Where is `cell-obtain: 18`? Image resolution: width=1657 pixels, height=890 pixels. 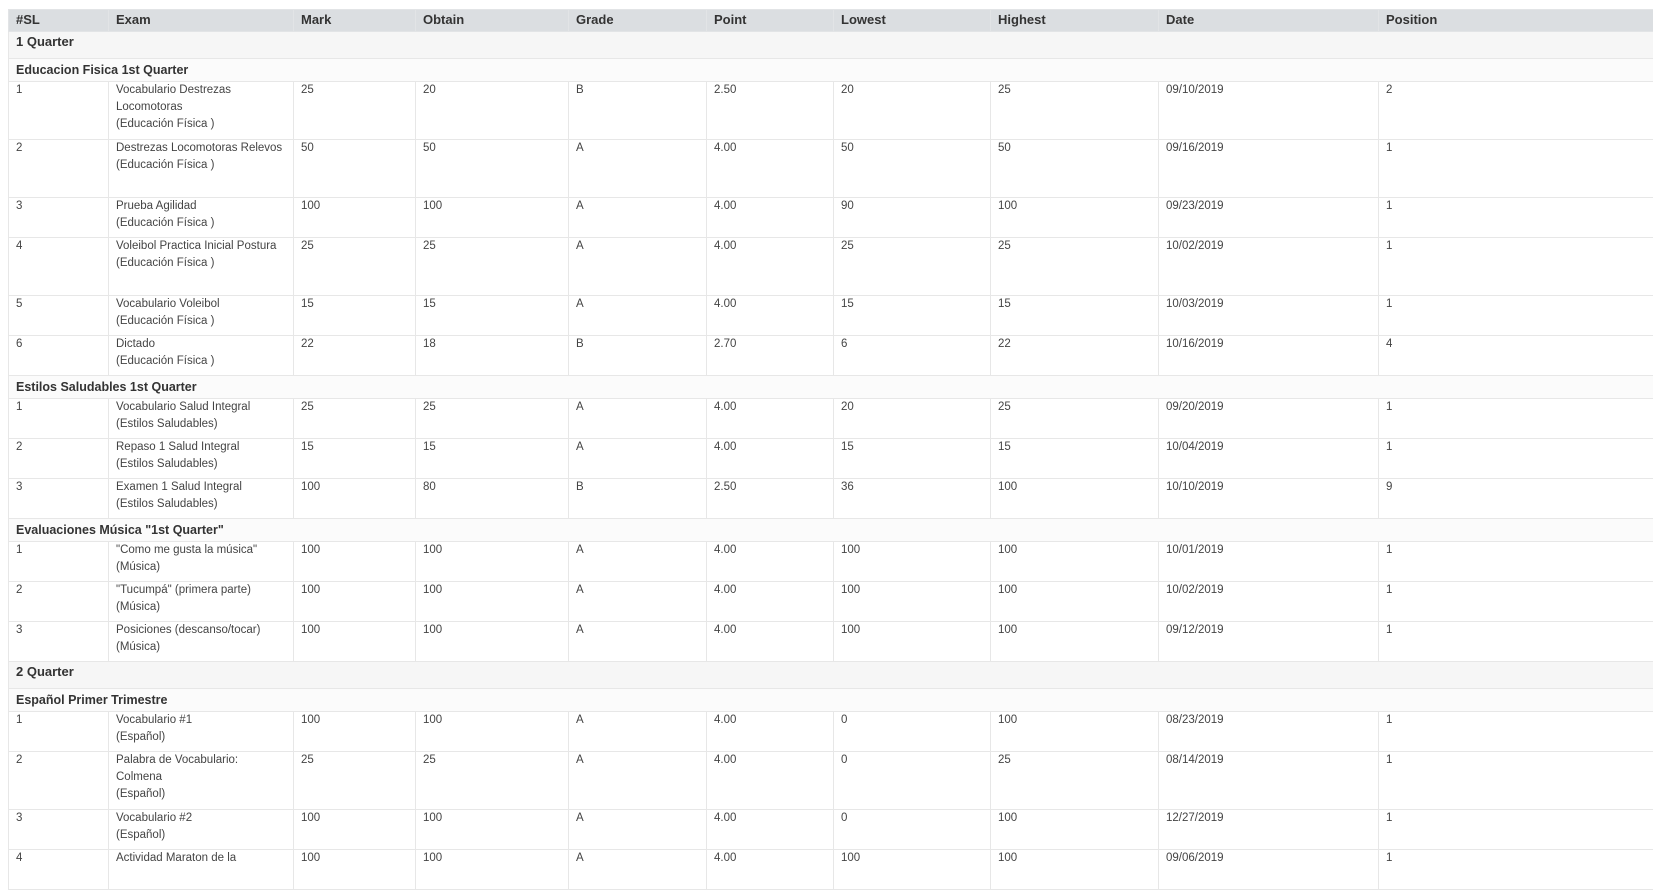 cell-obtain: 18 is located at coordinates (492, 355).